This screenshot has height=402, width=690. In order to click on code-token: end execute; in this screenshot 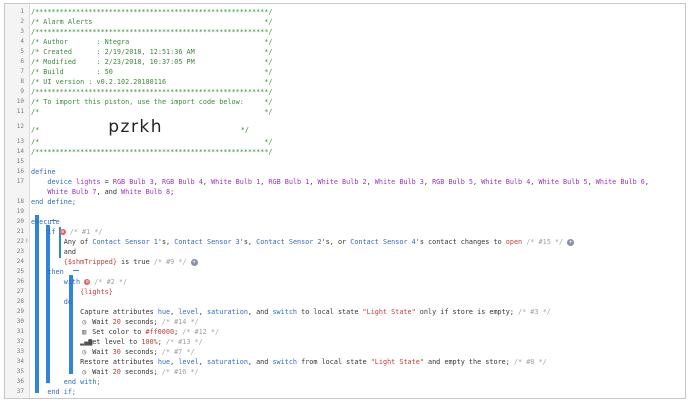, I will do `click(55, 398)`.